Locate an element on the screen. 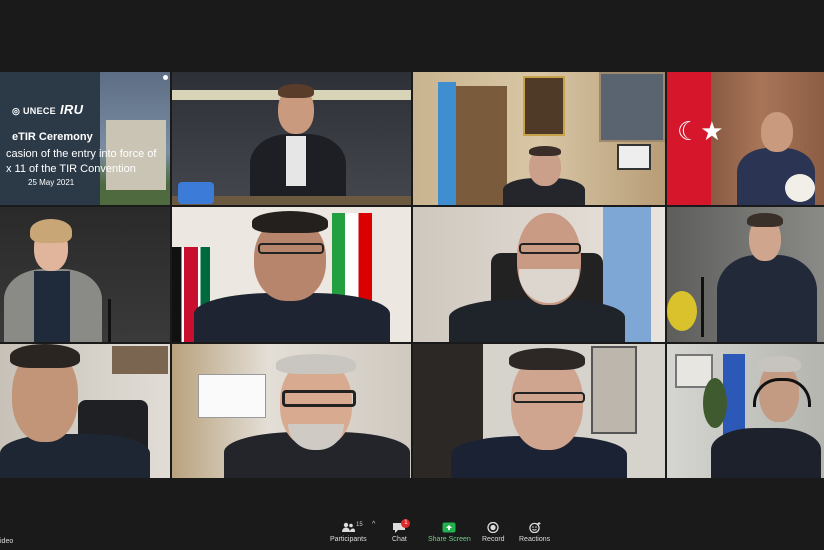 This screenshot has width=824, height=550. un-emblem-icon: ◎ is located at coordinates (17, 111).